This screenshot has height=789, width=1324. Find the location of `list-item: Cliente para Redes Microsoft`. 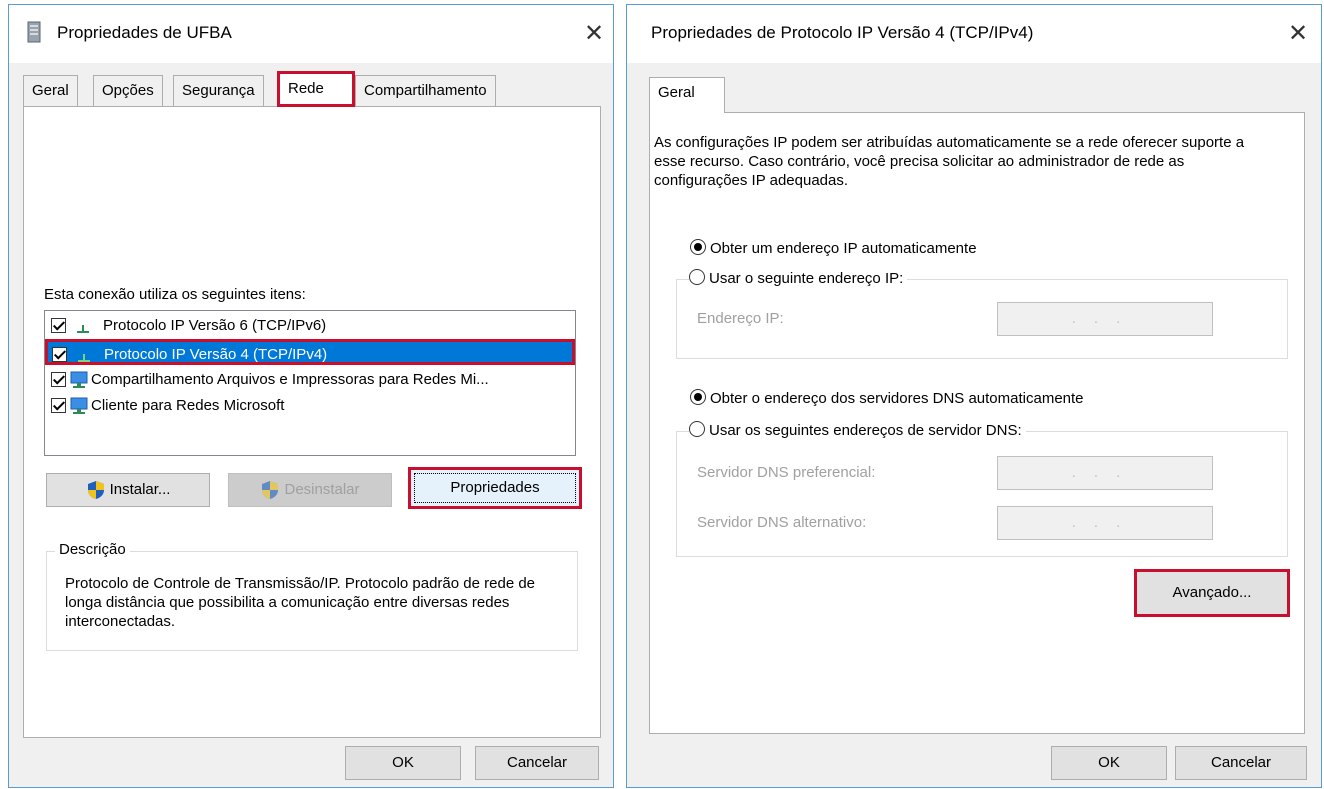

list-item: Cliente para Redes Microsoft is located at coordinates (310, 406).